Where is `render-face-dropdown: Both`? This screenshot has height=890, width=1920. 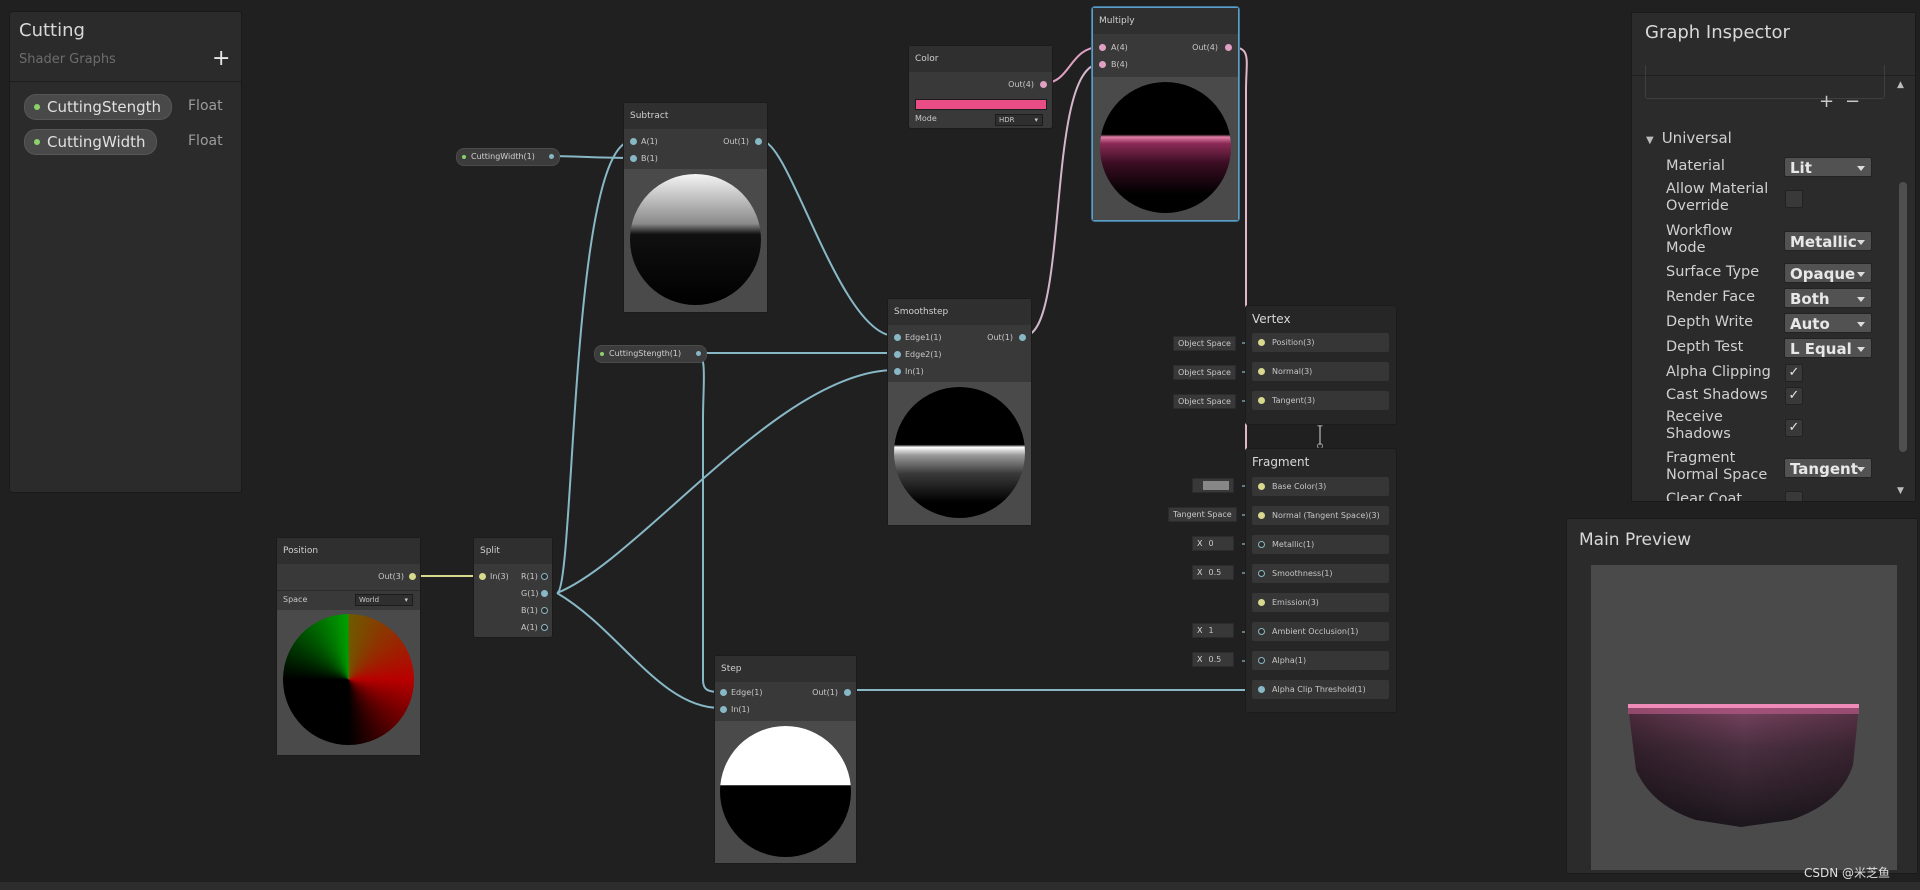
render-face-dropdown: Both is located at coordinates (1828, 298).